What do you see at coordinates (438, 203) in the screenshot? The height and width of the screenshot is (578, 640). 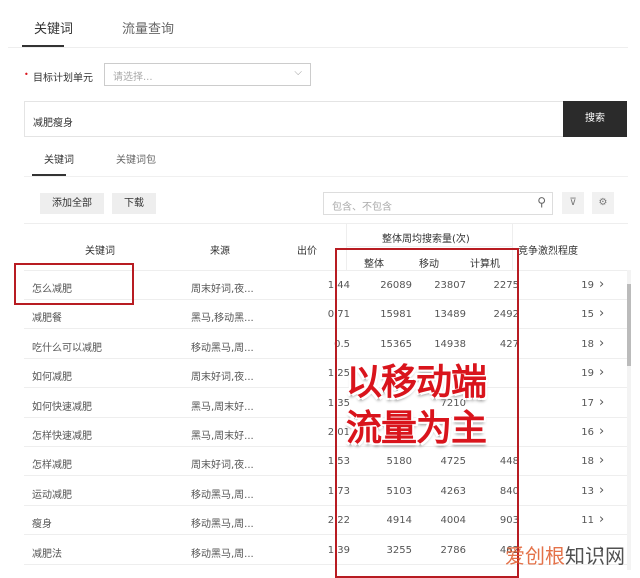 I see `filter-input: 包含、不包含 ⚲` at bounding box center [438, 203].